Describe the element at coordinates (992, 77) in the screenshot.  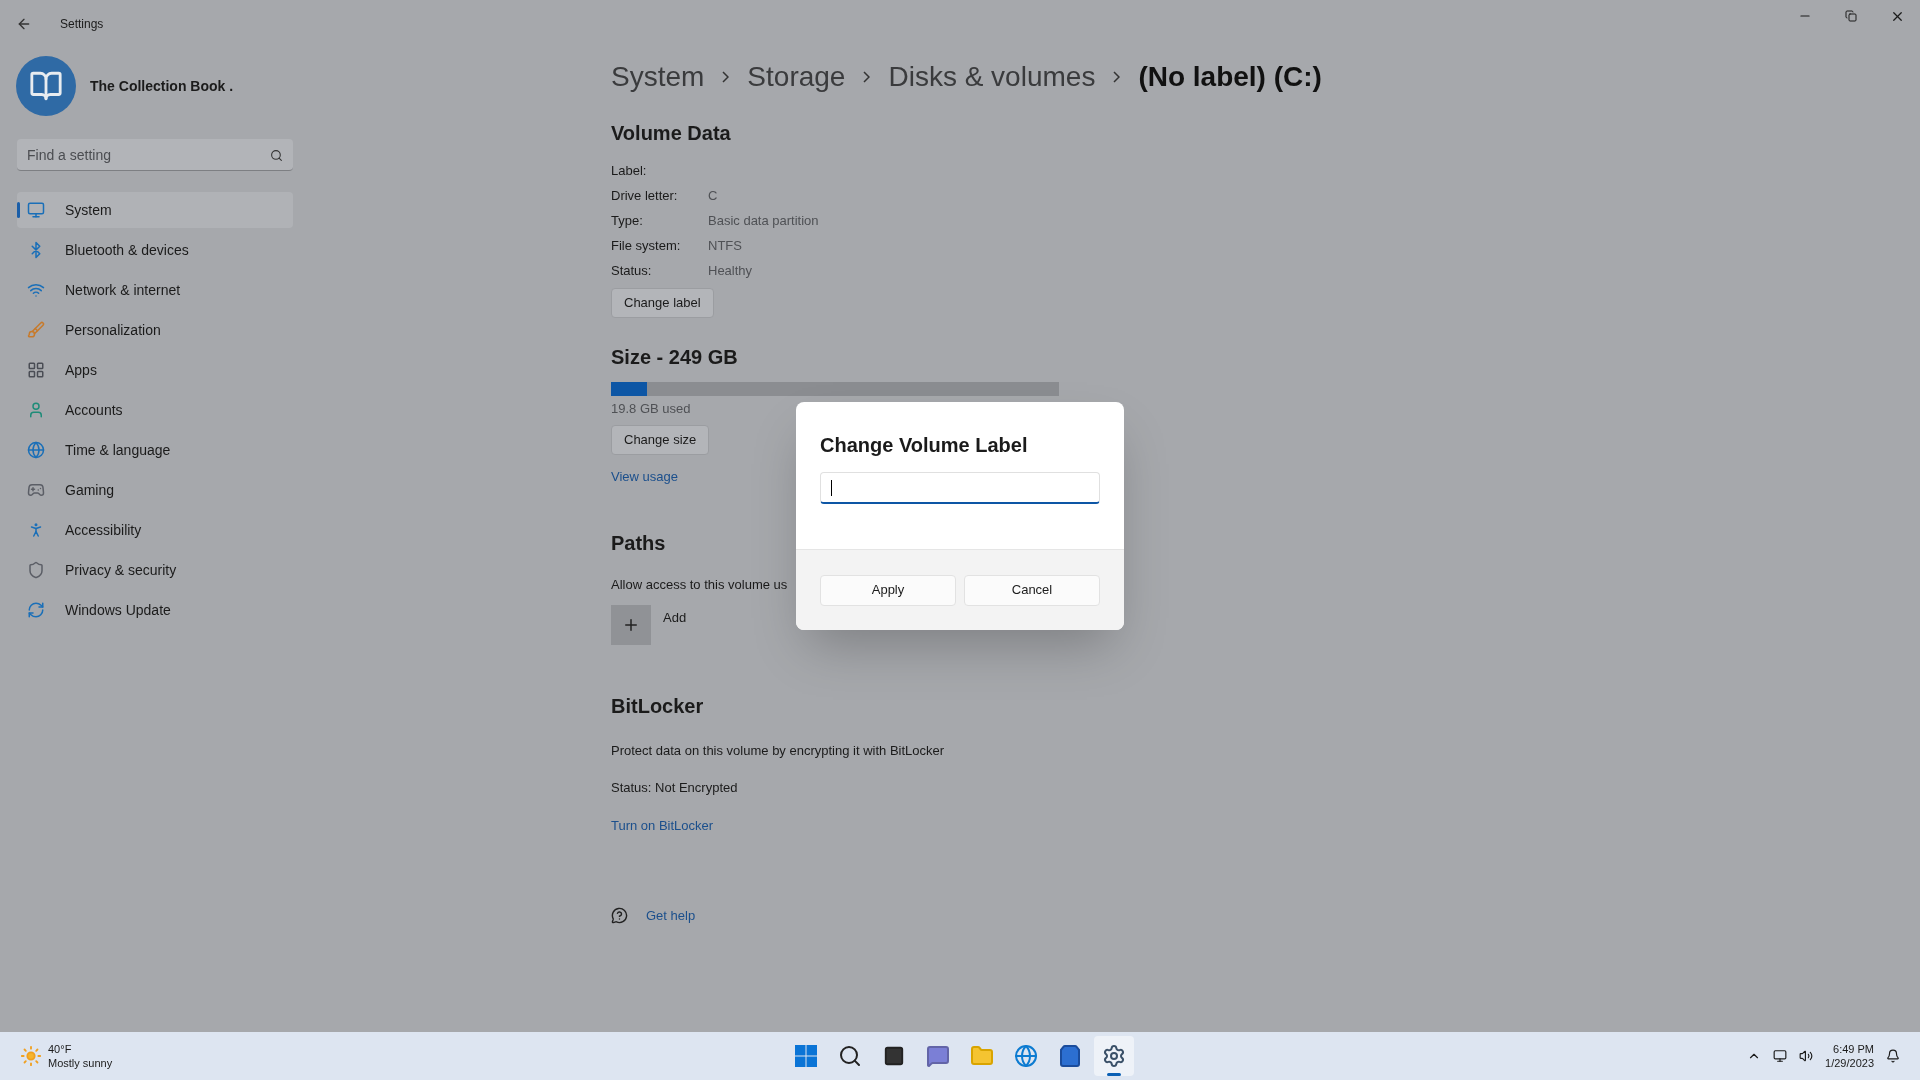
I see `breadcrumb-item: Disks & volumes` at that location.